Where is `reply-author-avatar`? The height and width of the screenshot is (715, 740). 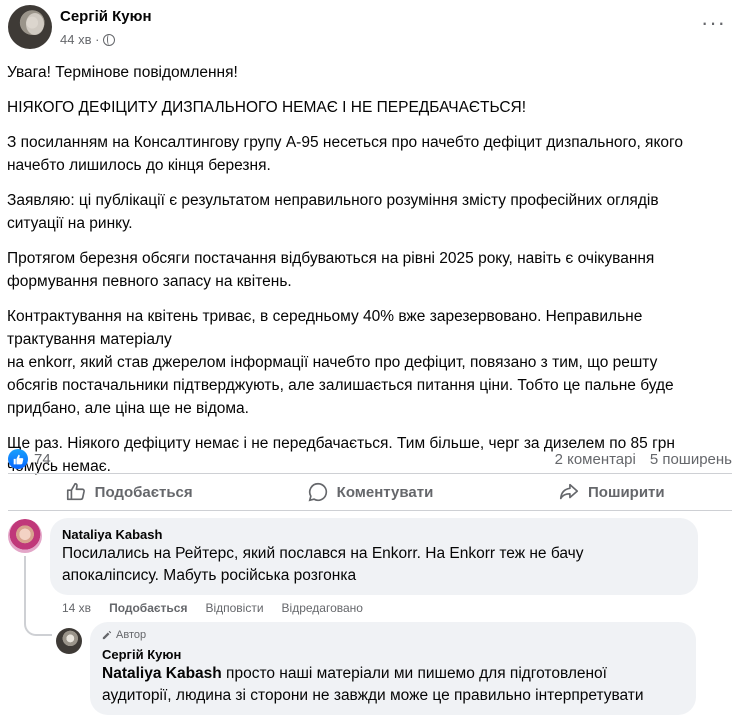 reply-author-avatar is located at coordinates (69, 641).